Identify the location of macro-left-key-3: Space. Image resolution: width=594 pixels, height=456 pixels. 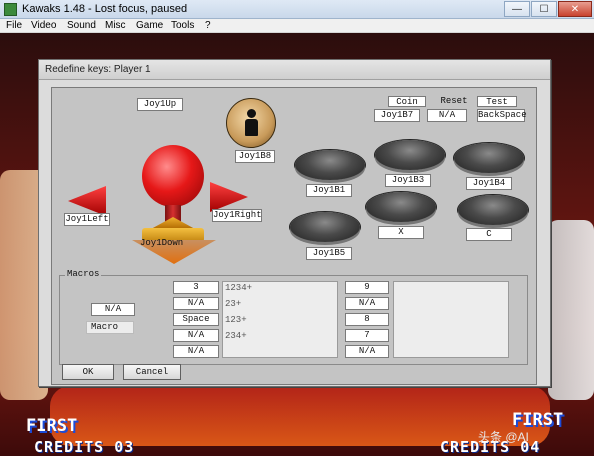
(196, 319).